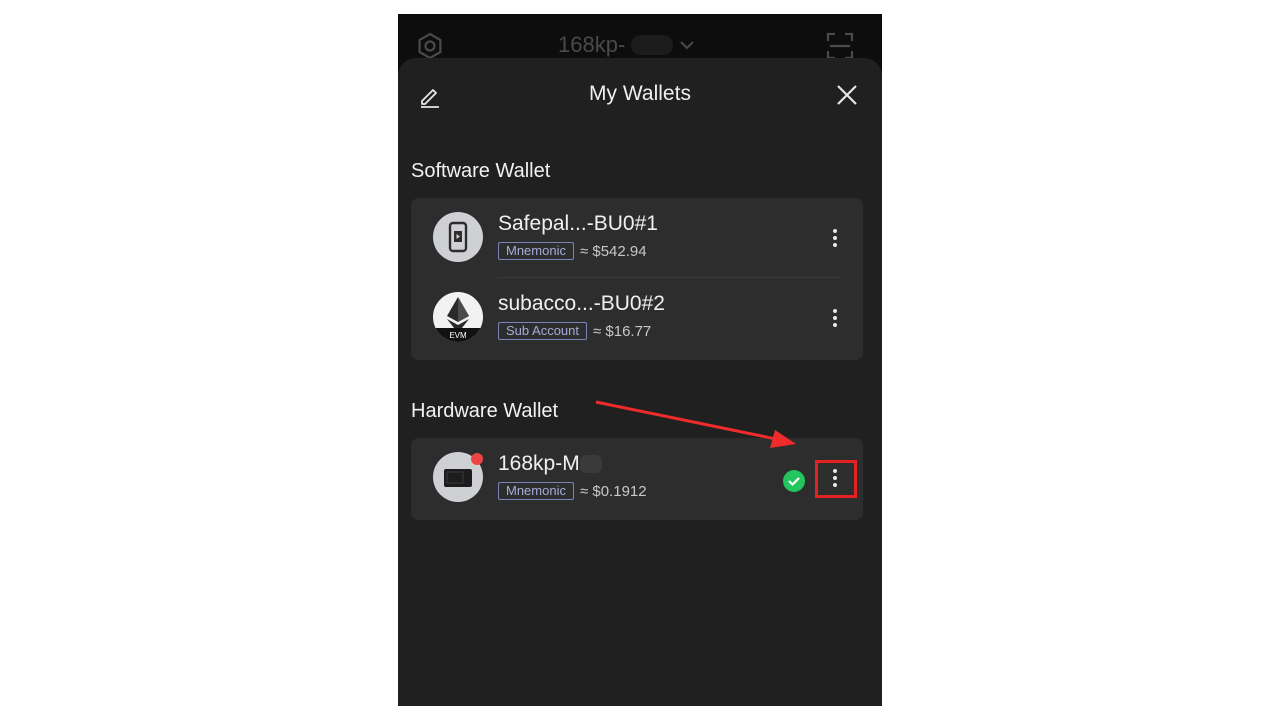 This screenshot has width=1280, height=720. Describe the element at coordinates (539, 463) in the screenshot. I see `wallet-name-text: 168kp-M` at that location.